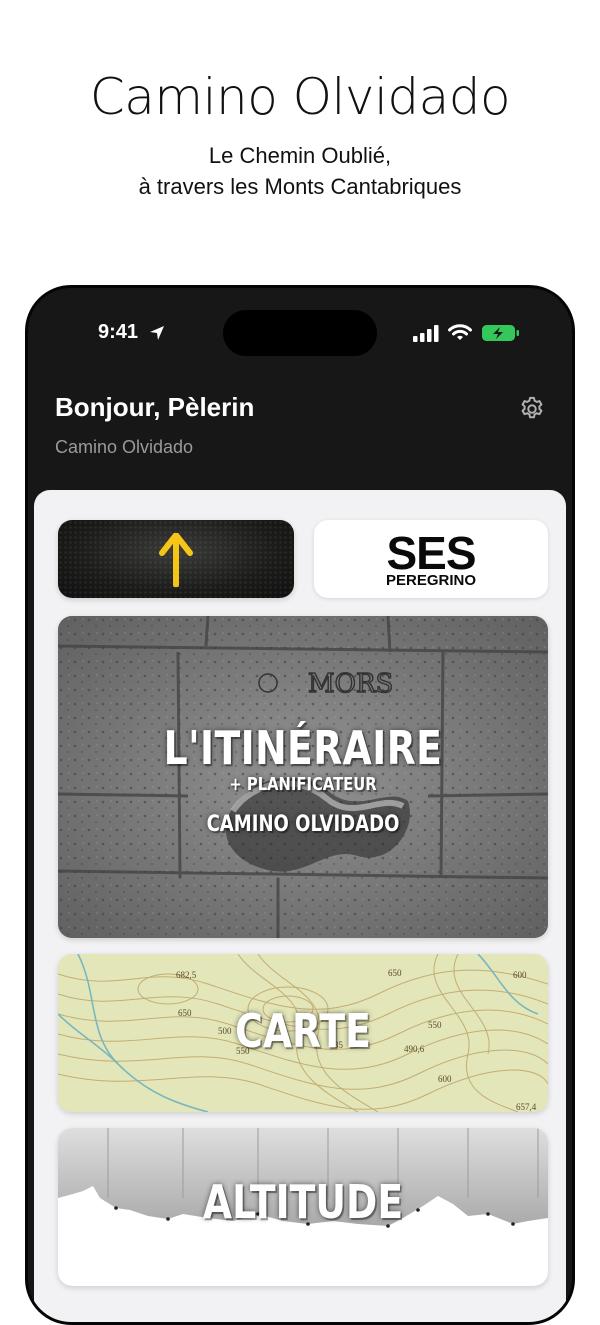  I want to click on yellow-arrow-tile, so click(176, 559).